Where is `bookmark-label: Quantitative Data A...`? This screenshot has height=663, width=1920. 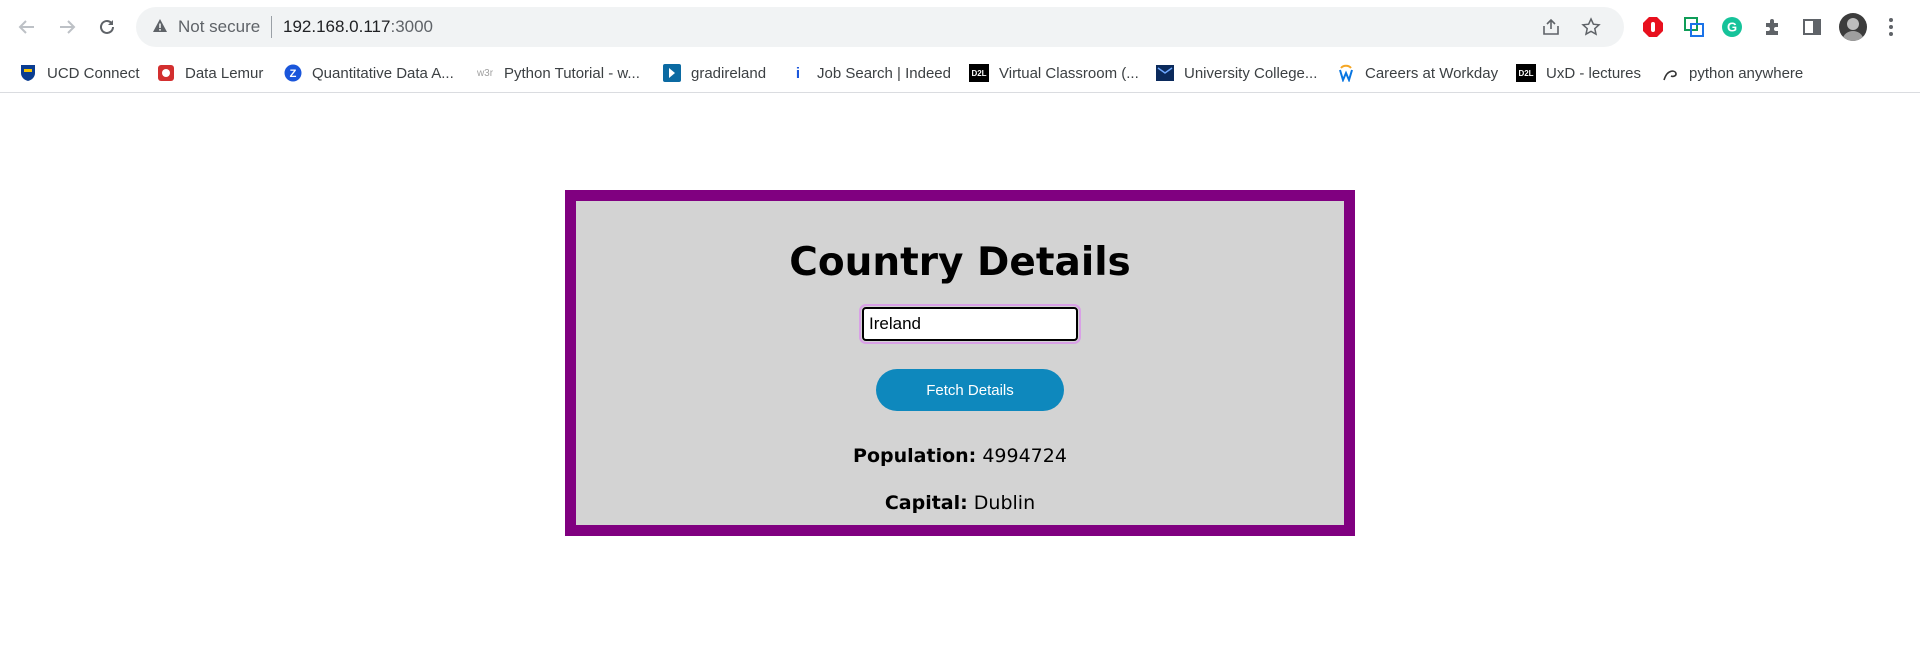
bookmark-label: Quantitative Data A... is located at coordinates (383, 73).